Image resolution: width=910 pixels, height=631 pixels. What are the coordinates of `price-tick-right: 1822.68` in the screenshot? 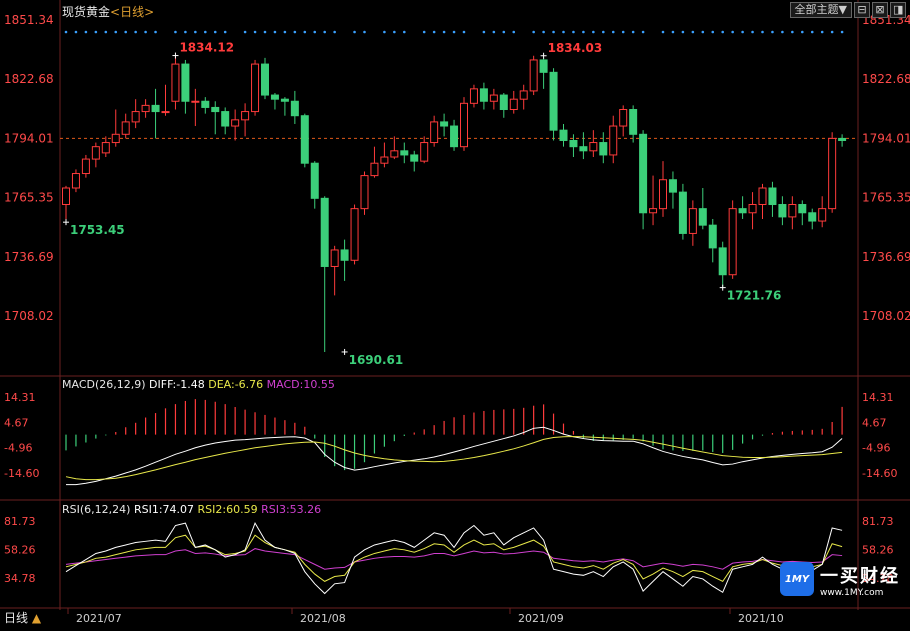 It's located at (886, 79).